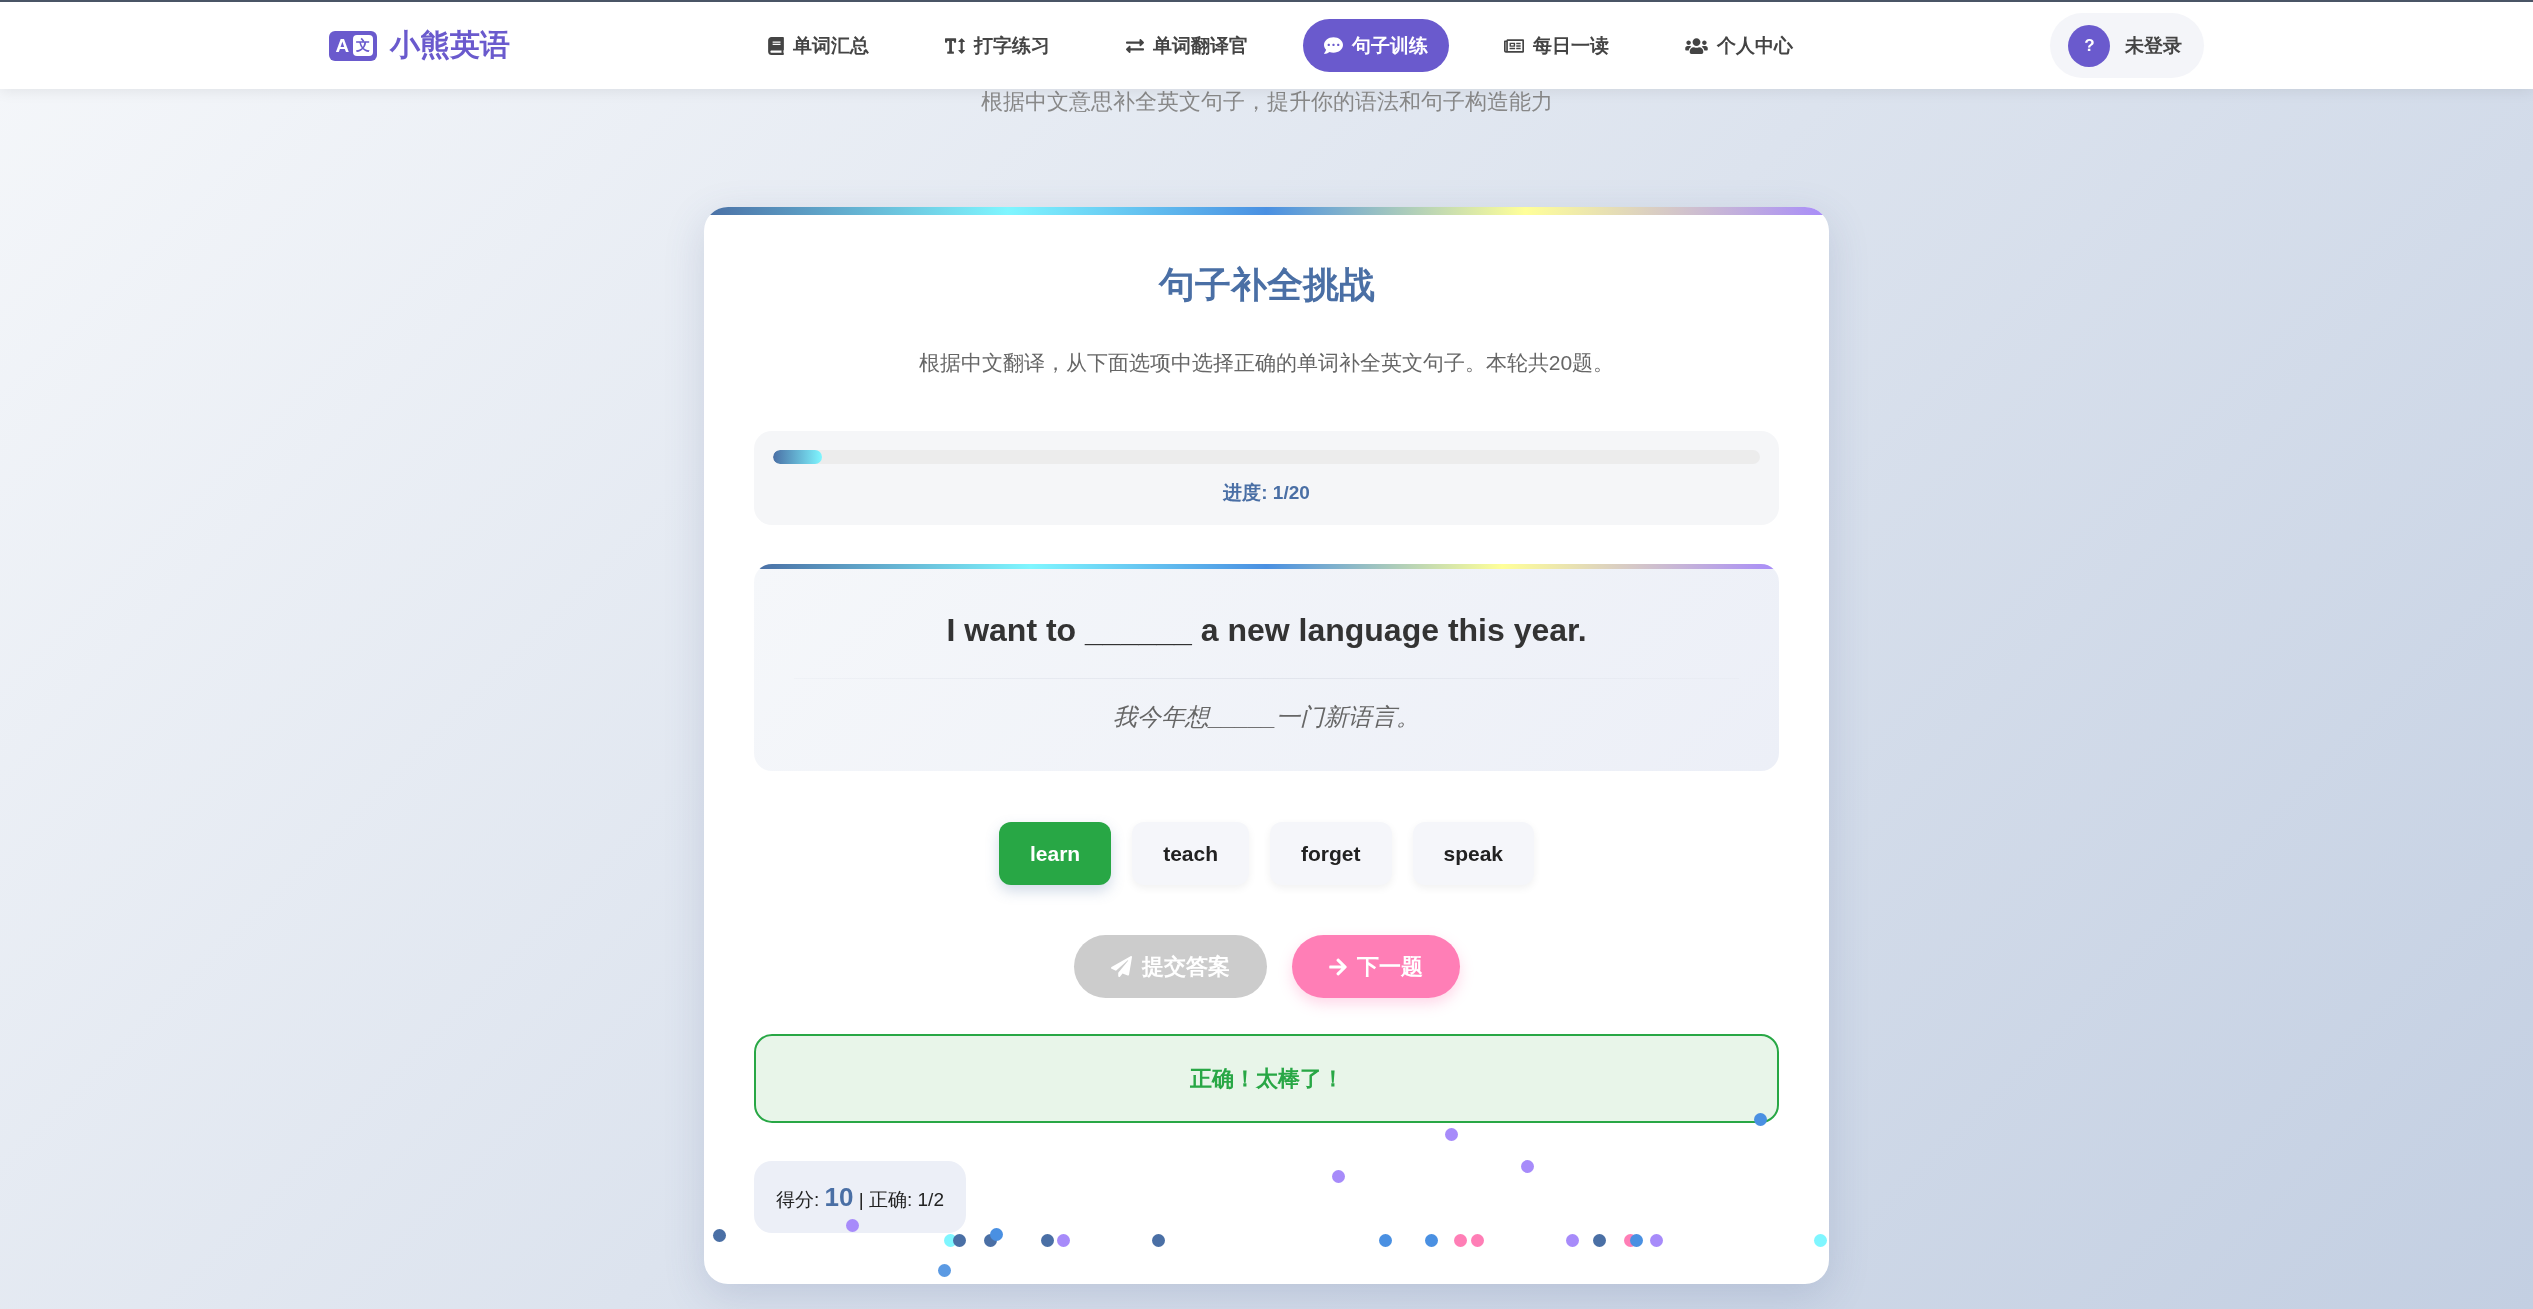 Image resolution: width=2533 pixels, height=1309 pixels. Describe the element at coordinates (450, 45) in the screenshot. I see `brand-name: 小熊英语` at that location.